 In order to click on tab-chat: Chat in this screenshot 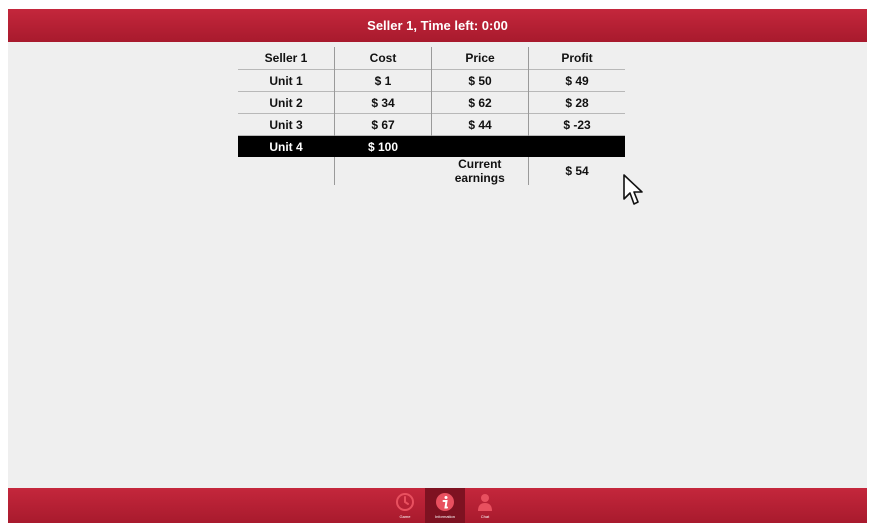, I will do `click(485, 505)`.